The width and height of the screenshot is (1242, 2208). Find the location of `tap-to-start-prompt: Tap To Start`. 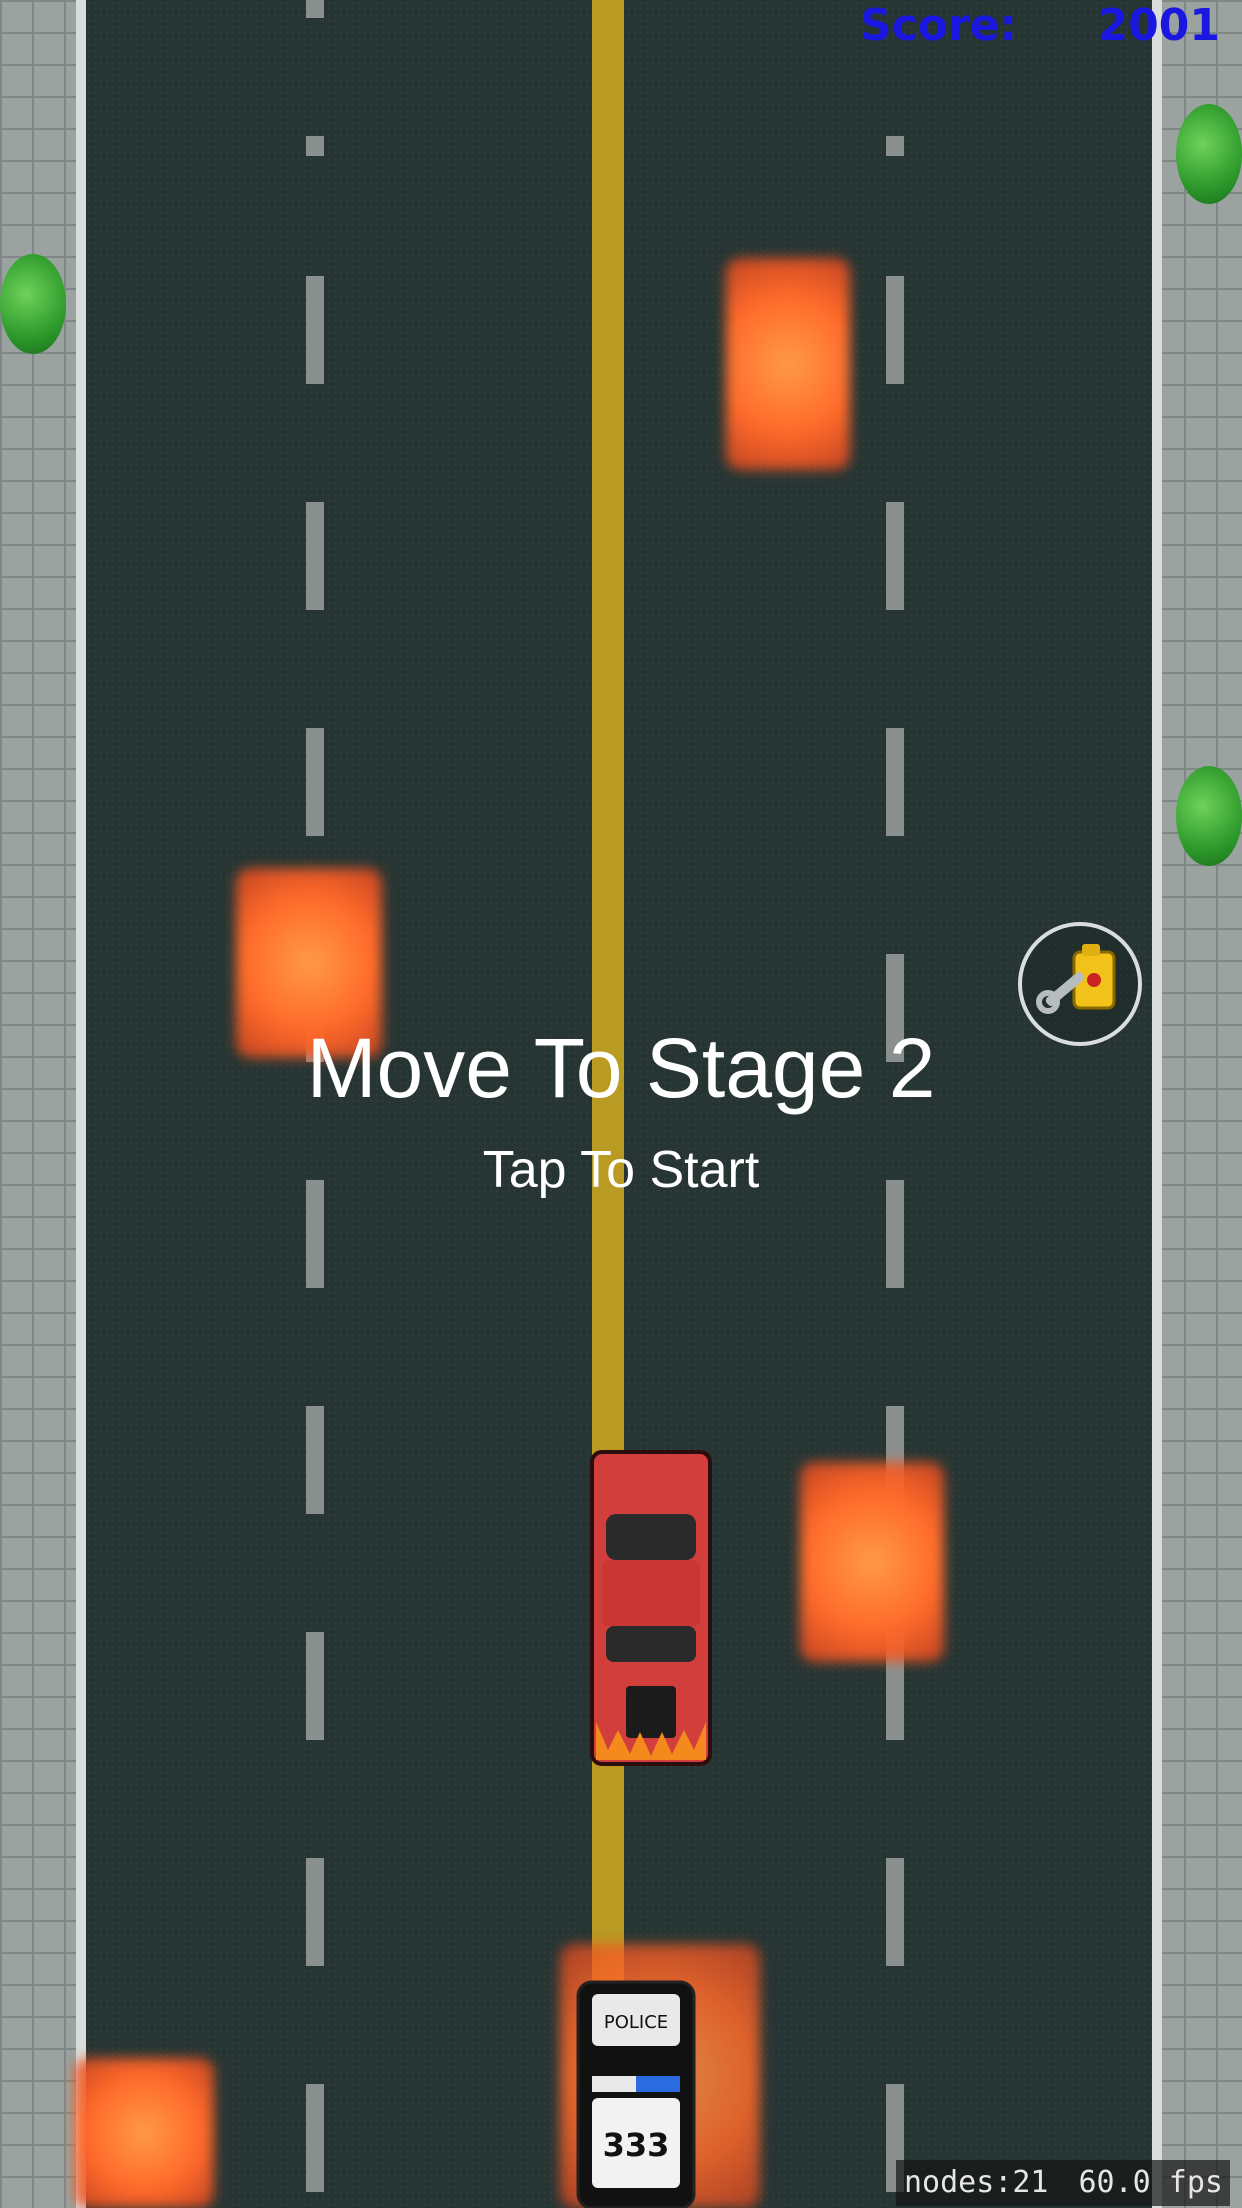

tap-to-start-prompt: Tap To Start is located at coordinates (621, 1170).